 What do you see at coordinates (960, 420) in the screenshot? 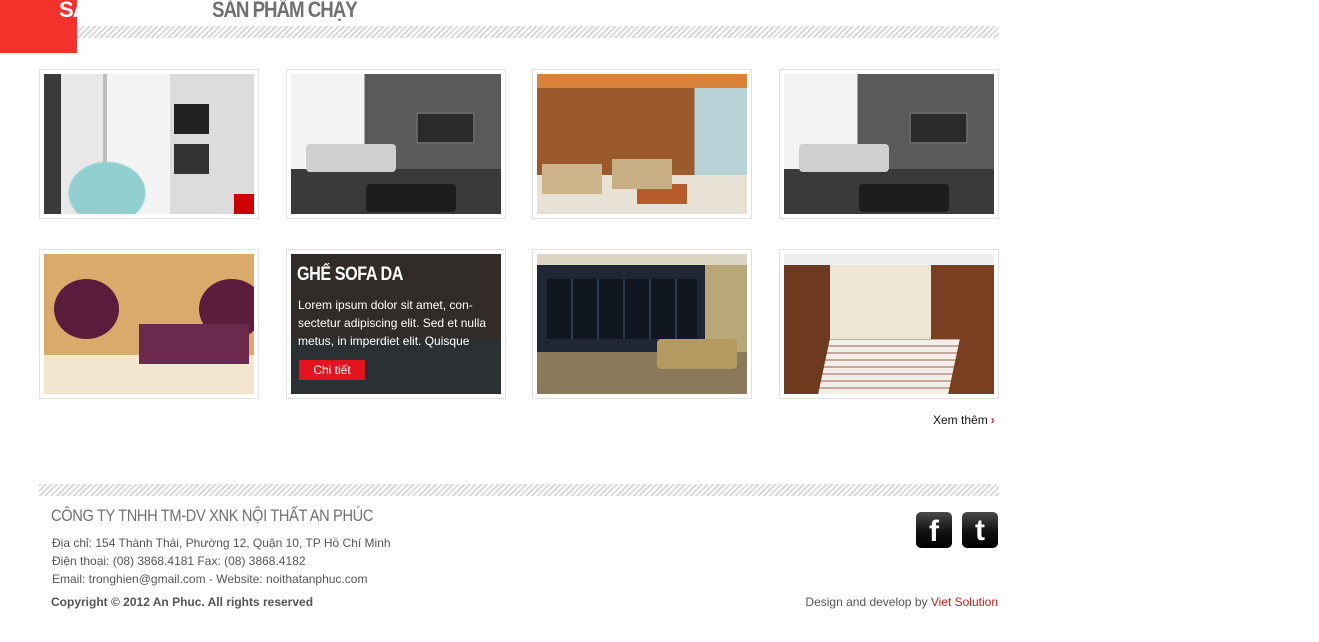
I see `see-more-label: Xem thêm` at bounding box center [960, 420].